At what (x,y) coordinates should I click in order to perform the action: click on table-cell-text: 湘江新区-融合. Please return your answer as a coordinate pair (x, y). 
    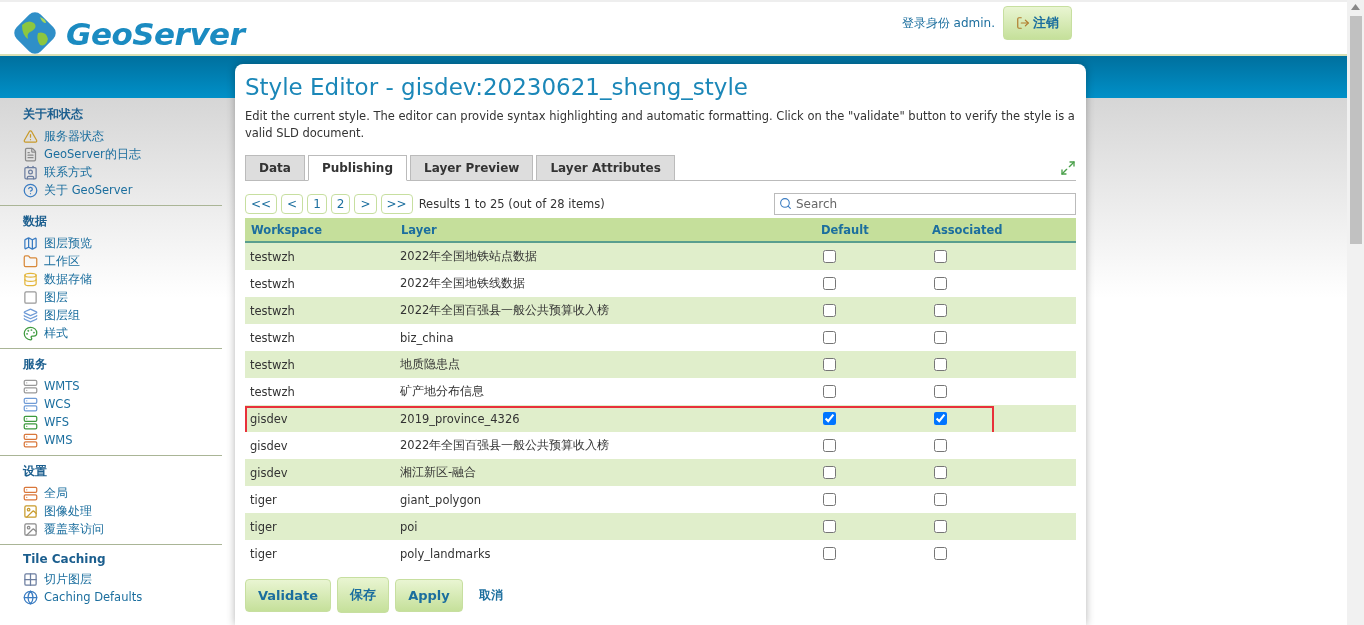
    Looking at the image, I should click on (438, 472).